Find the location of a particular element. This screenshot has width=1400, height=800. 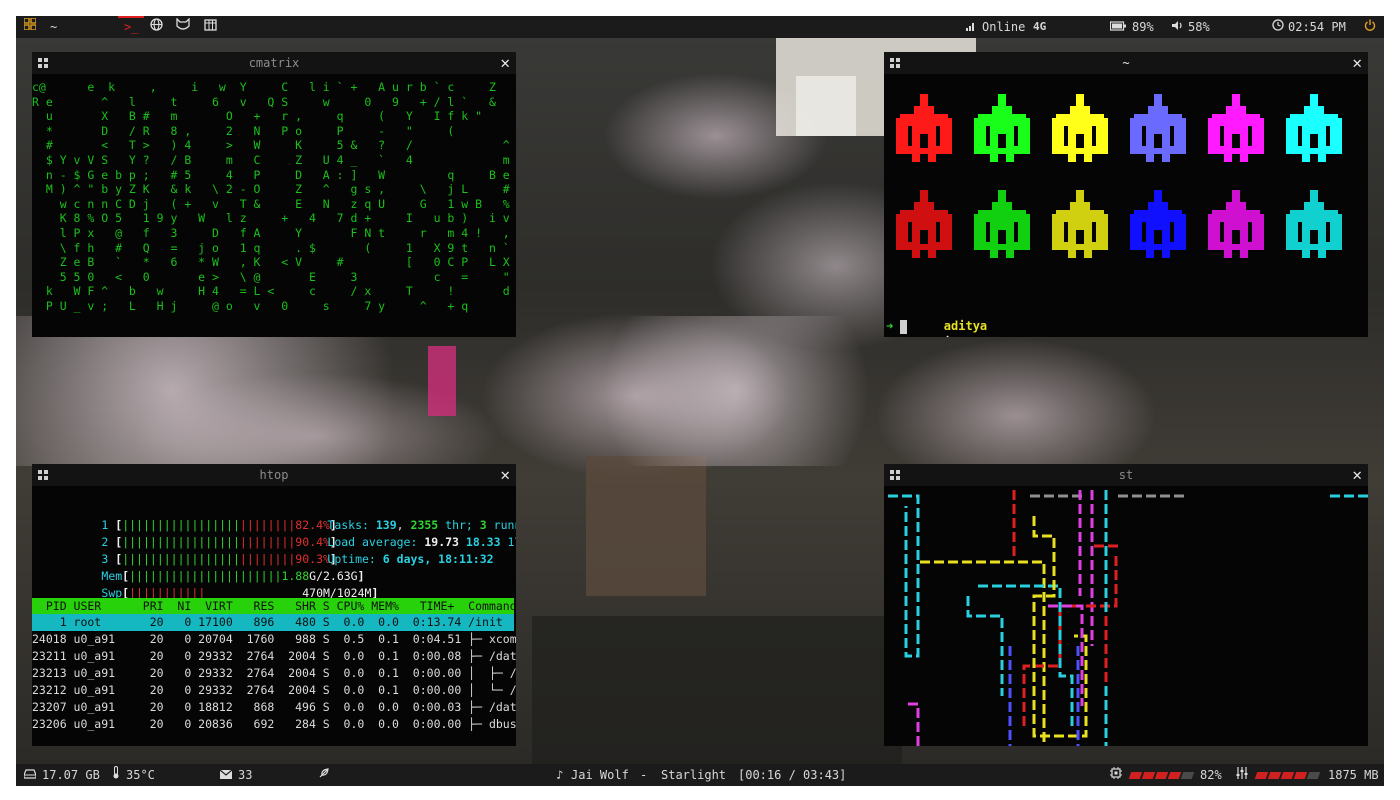

matrix-line: u X B # m O + r , q ( Y I f k " F is located at coordinates (274, 116).